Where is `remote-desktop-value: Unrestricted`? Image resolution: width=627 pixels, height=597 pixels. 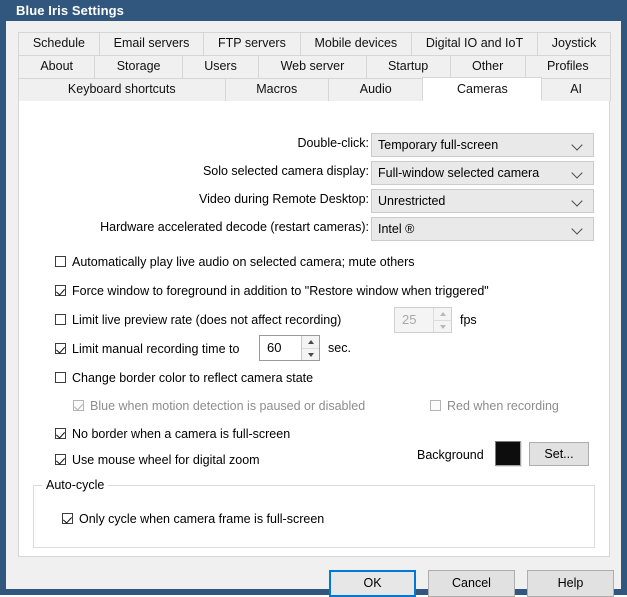
remote-desktop-value: Unrestricted is located at coordinates (412, 201).